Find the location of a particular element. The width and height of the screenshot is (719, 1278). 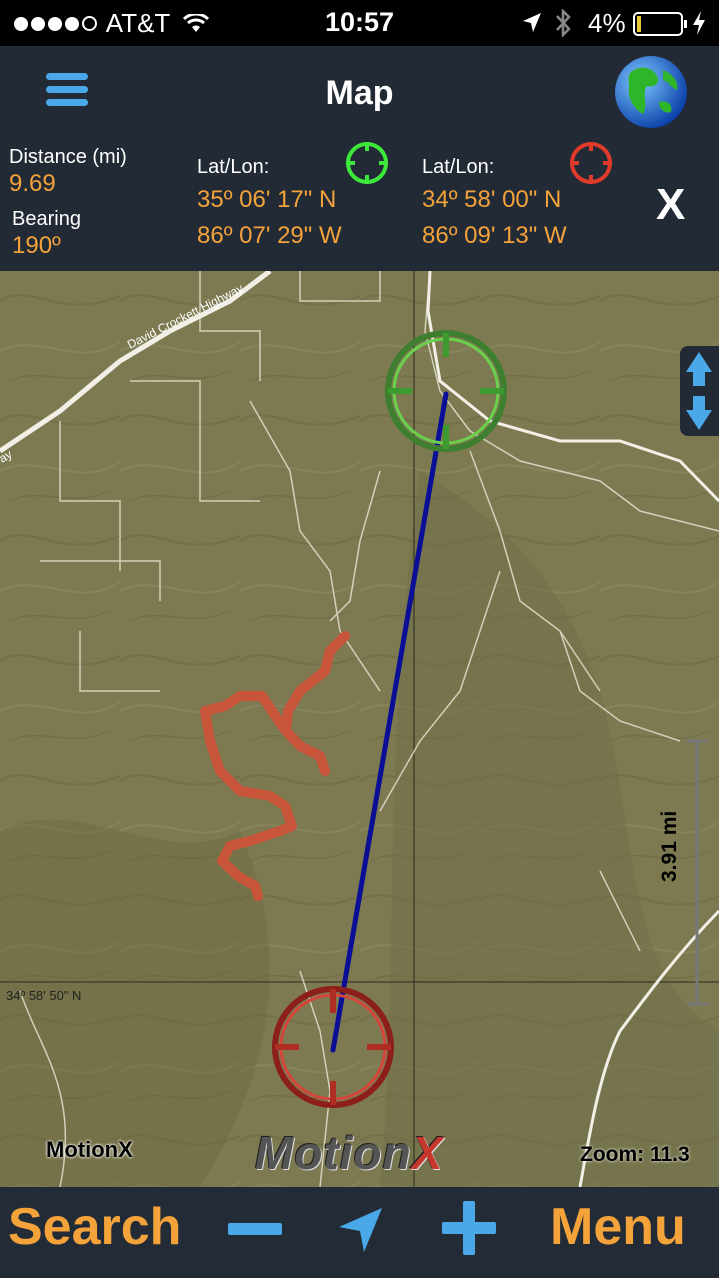

end-latitude: 34º 58' 00" N is located at coordinates (492, 199).